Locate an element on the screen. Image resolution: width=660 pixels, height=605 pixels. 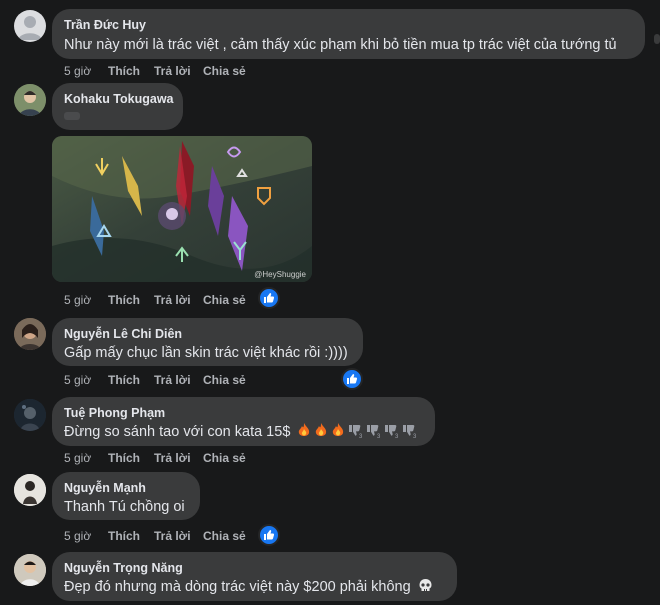
blurred-text is located at coordinates (72, 116).